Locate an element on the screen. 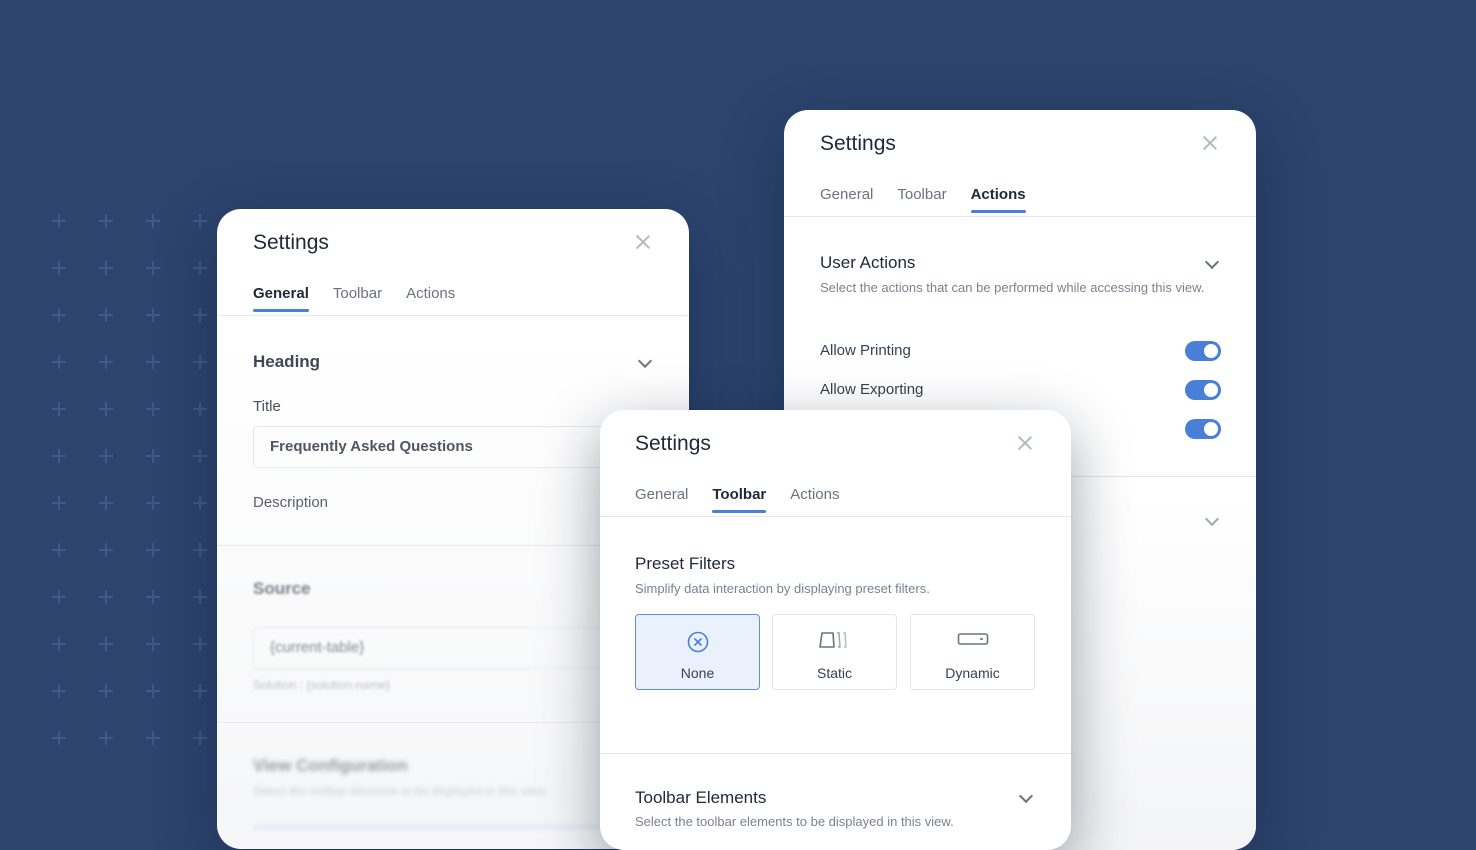 Image resolution: width=1476 pixels, height=850 pixels. preset-option-none: None is located at coordinates (697, 652).